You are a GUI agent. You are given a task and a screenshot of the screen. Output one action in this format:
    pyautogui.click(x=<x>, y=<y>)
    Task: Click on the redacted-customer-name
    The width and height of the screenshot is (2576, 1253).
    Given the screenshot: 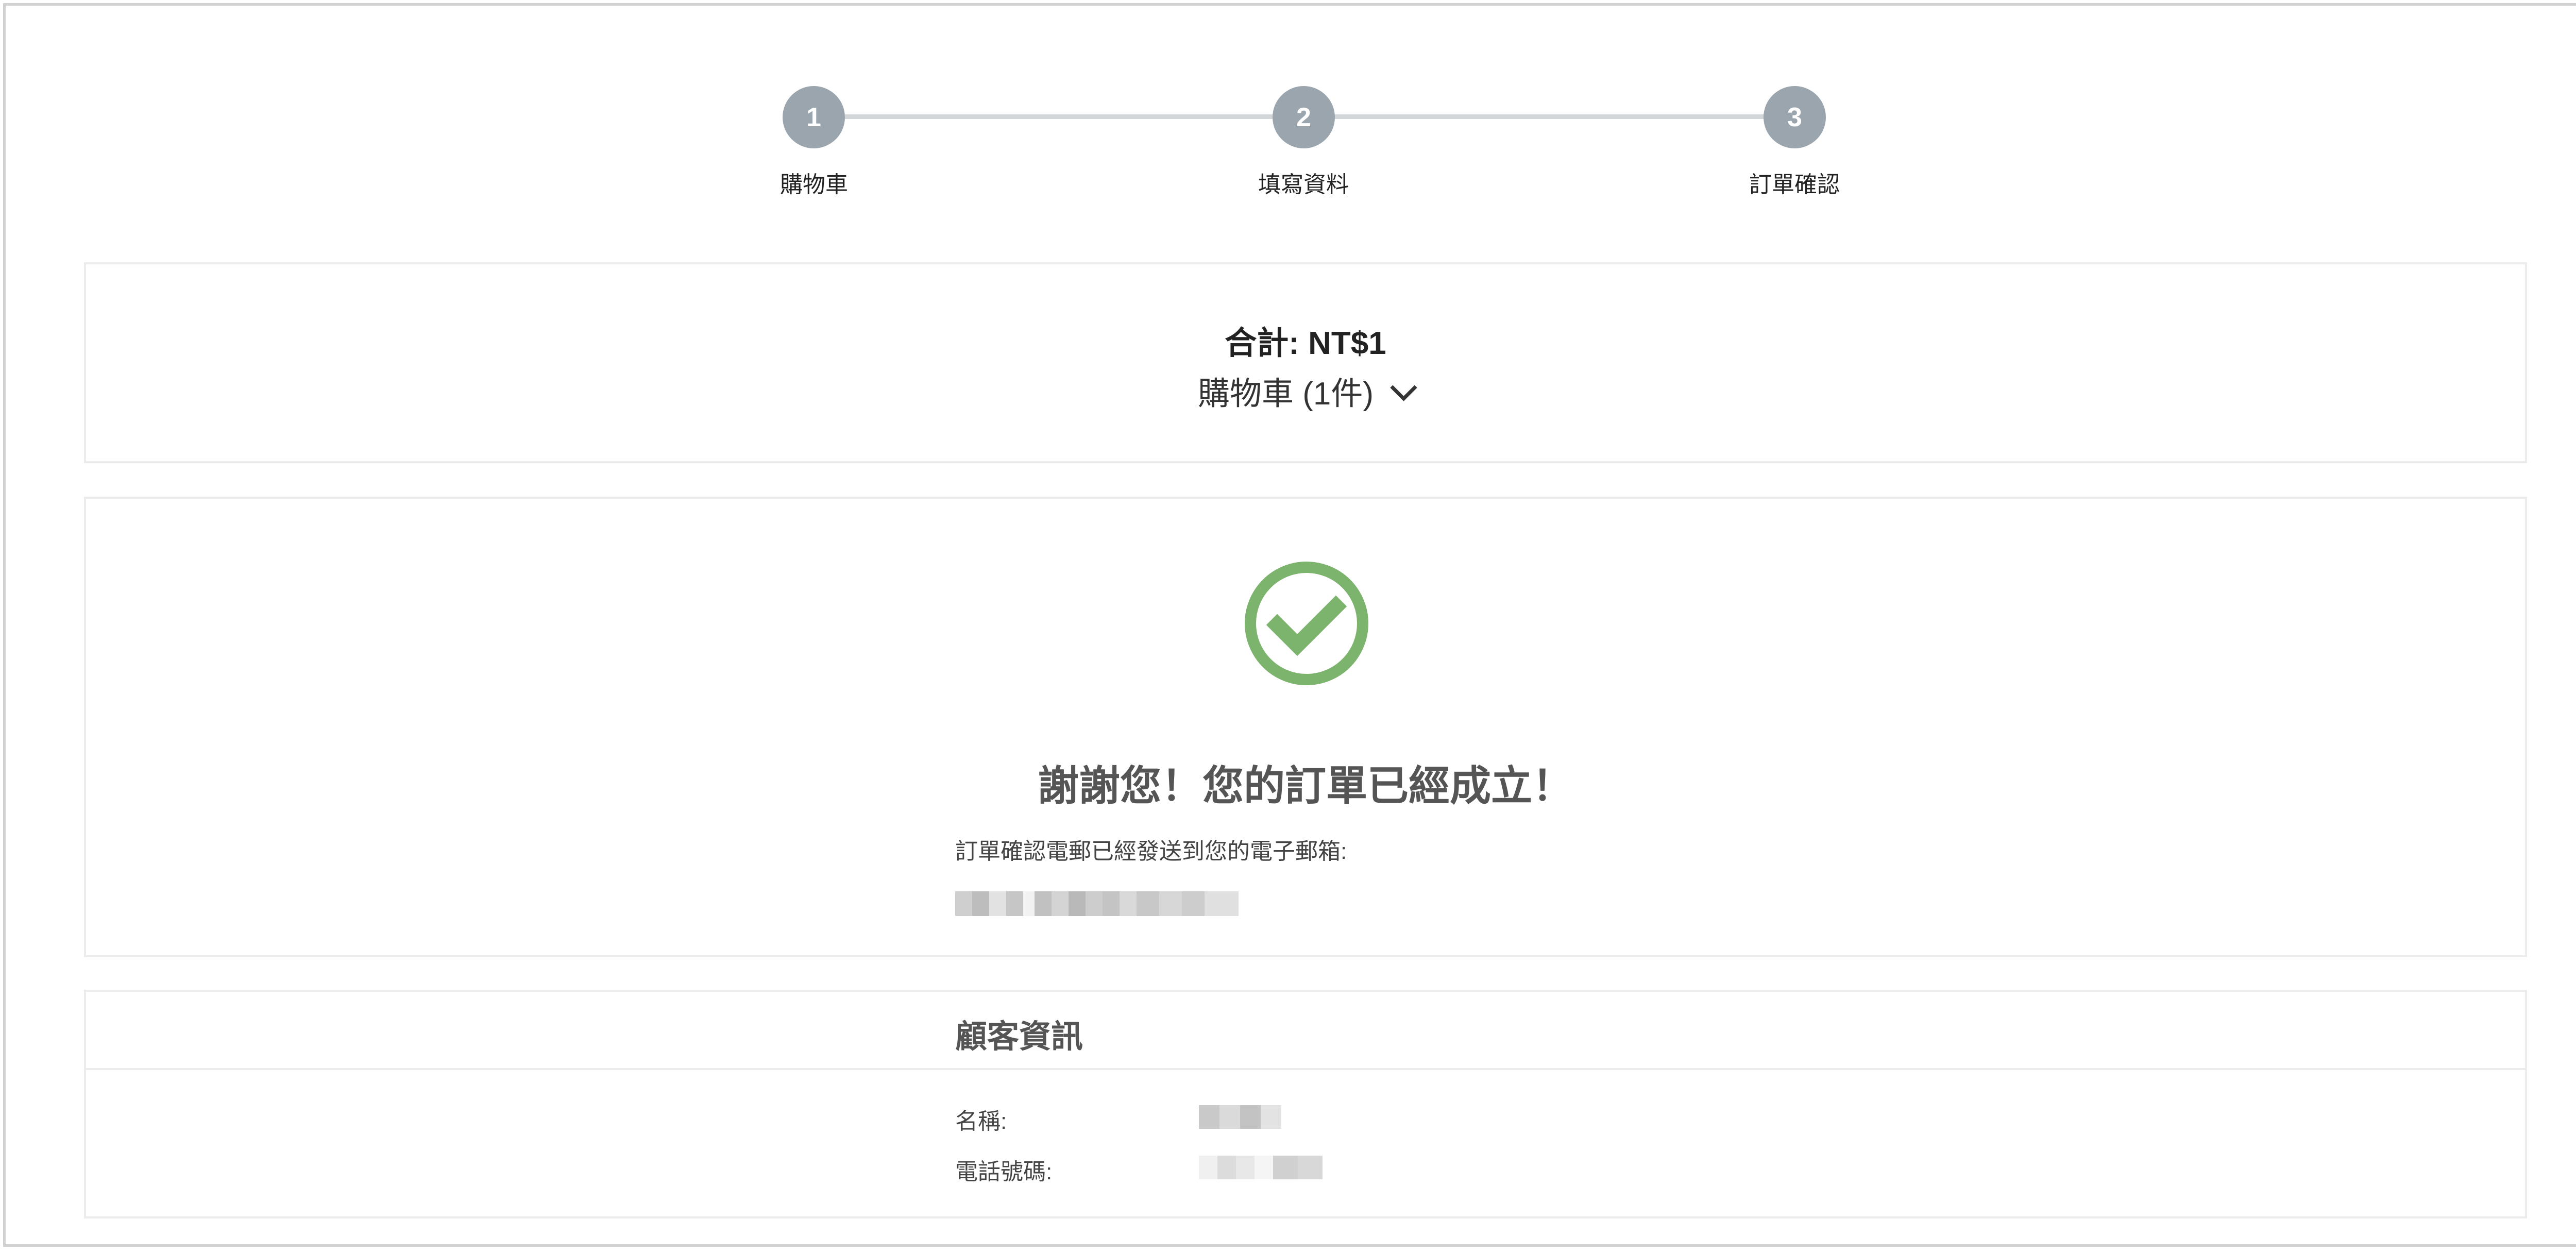 What is the action you would take?
    pyautogui.click(x=1240, y=1117)
    